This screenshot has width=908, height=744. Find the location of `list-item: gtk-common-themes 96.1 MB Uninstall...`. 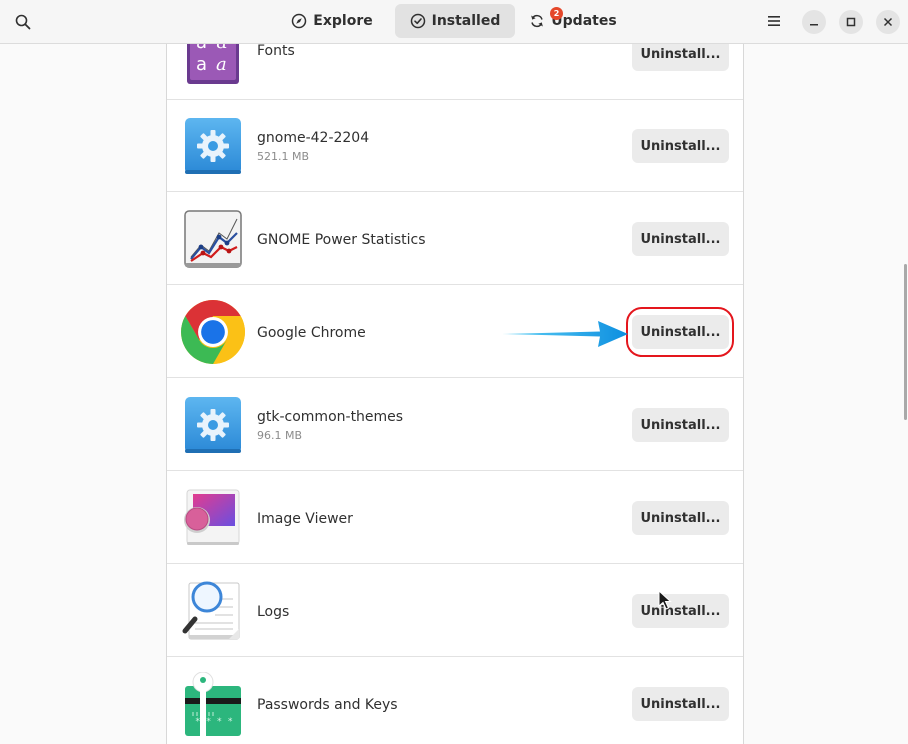

list-item: gtk-common-themes 96.1 MB Uninstall... is located at coordinates (455, 425).